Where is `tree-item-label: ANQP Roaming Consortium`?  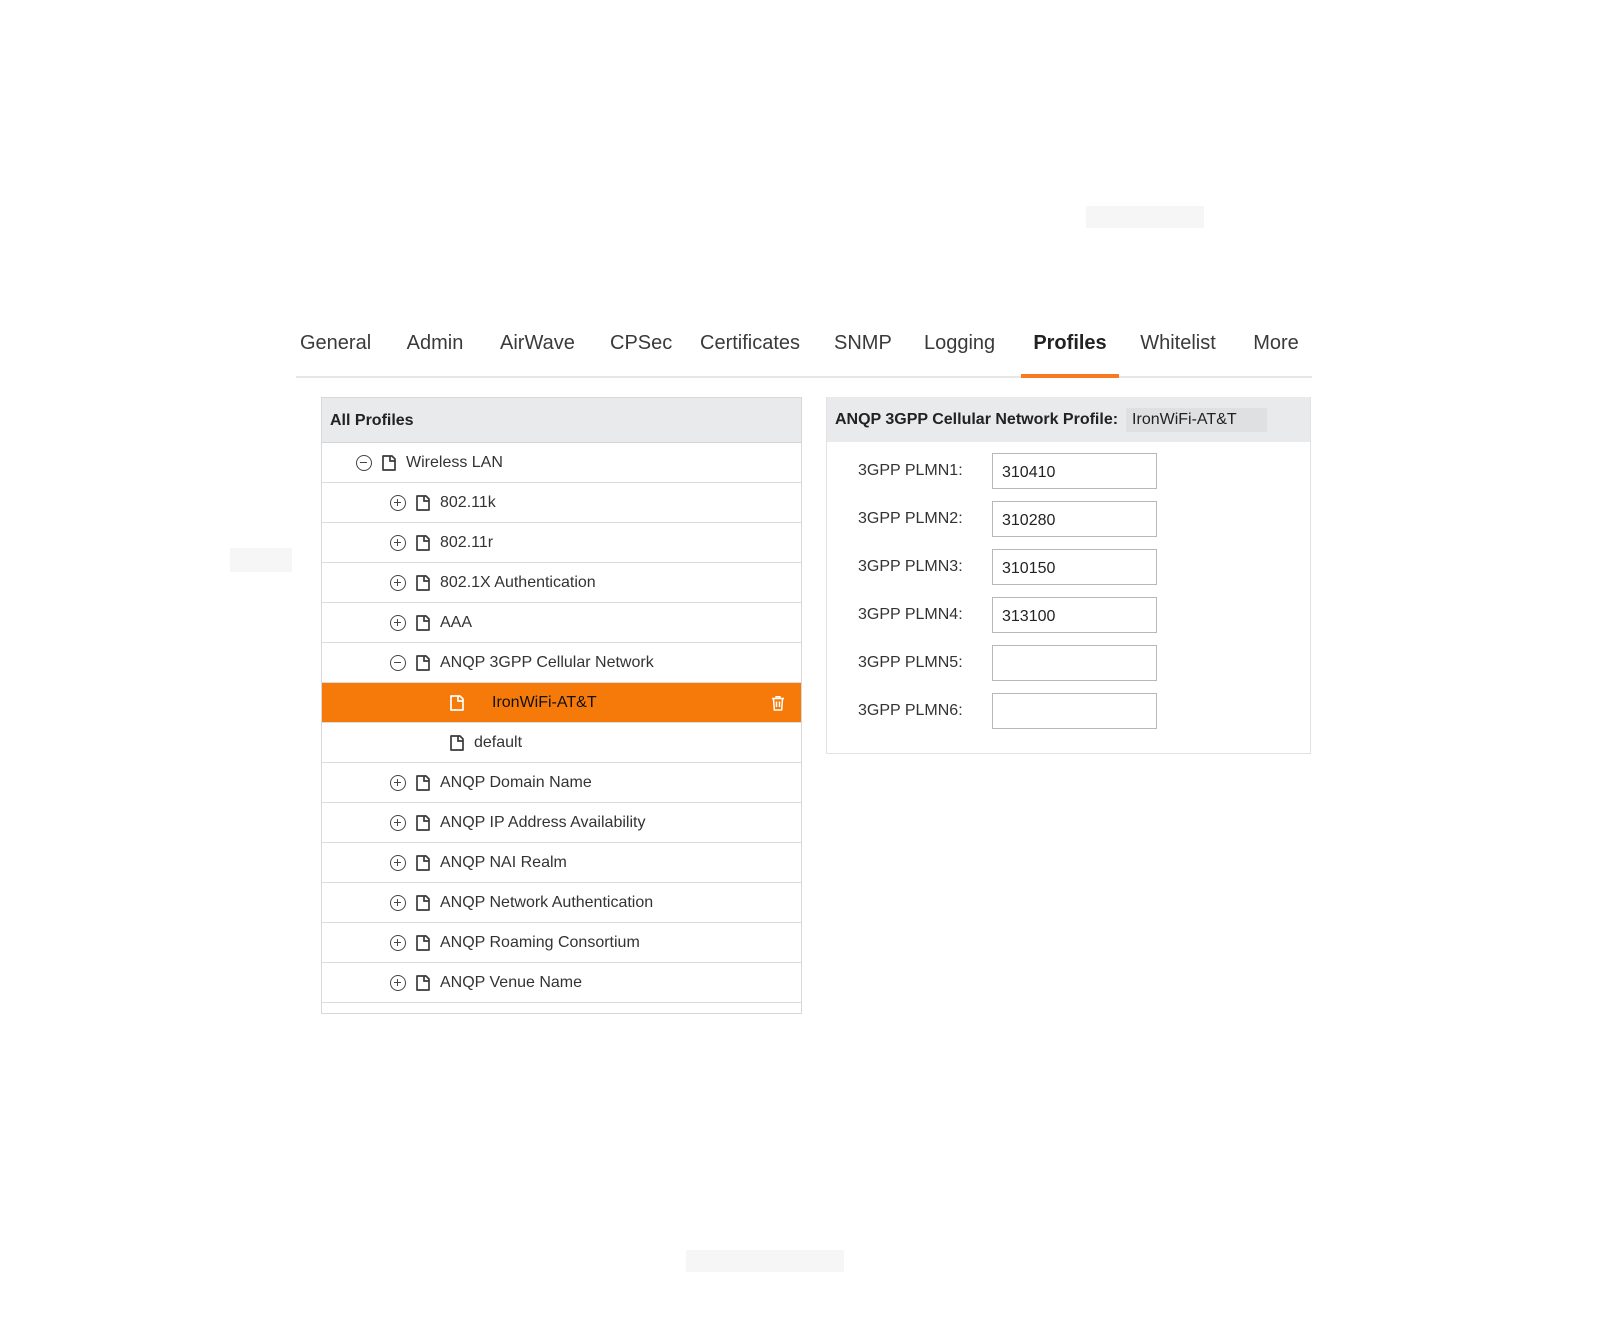 tree-item-label: ANQP Roaming Consortium is located at coordinates (540, 942).